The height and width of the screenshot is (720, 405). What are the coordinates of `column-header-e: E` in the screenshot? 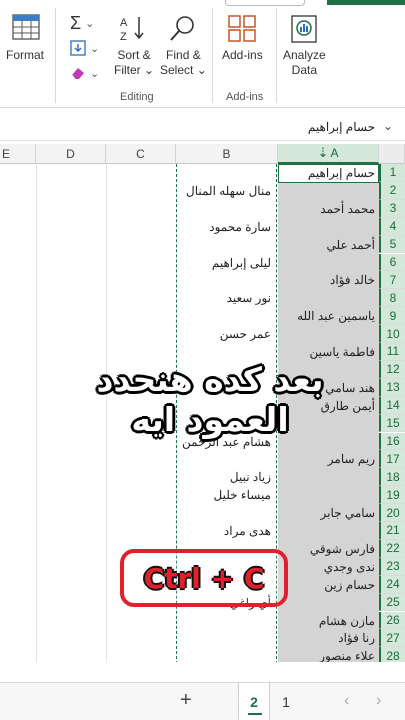 It's located at (18, 154).